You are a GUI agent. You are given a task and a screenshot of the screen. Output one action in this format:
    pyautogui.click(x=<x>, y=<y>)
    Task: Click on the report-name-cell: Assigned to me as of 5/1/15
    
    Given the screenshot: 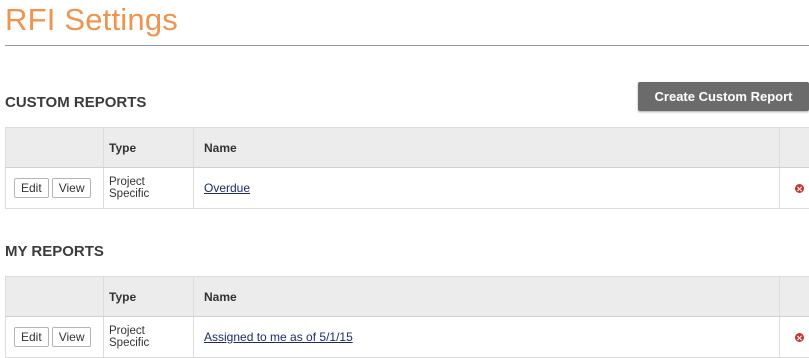 What is the action you would take?
    pyautogui.click(x=486, y=337)
    